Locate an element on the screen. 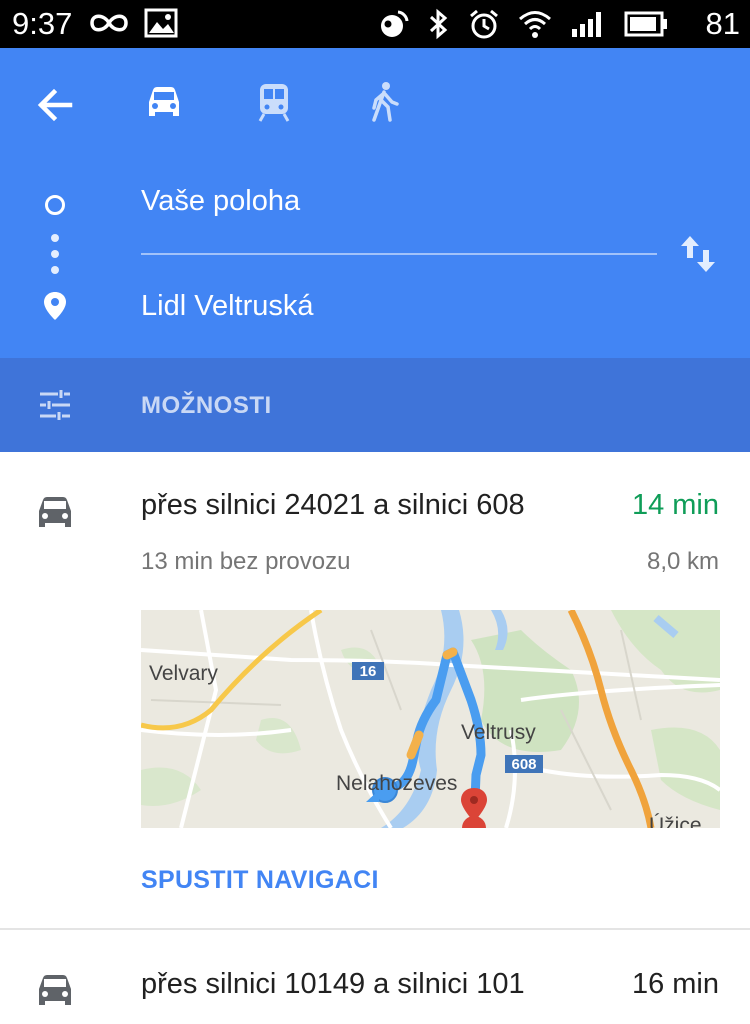 The height and width of the screenshot is (1024, 750). route-title: přes silnici 24021 a silnici 608 is located at coordinates (333, 505).